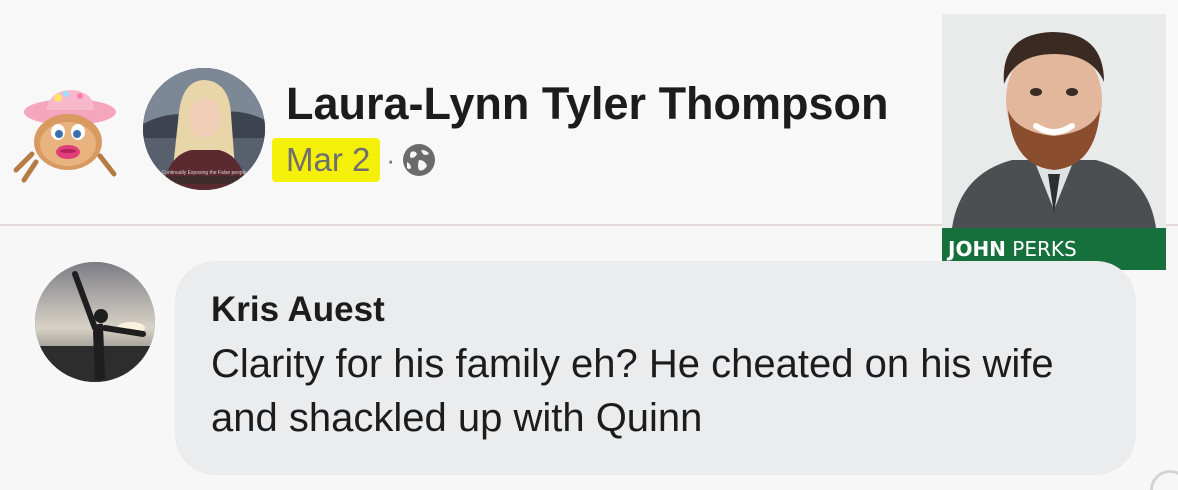 The image size is (1178, 490). I want to click on cartoon-sticker, so click(65, 134).